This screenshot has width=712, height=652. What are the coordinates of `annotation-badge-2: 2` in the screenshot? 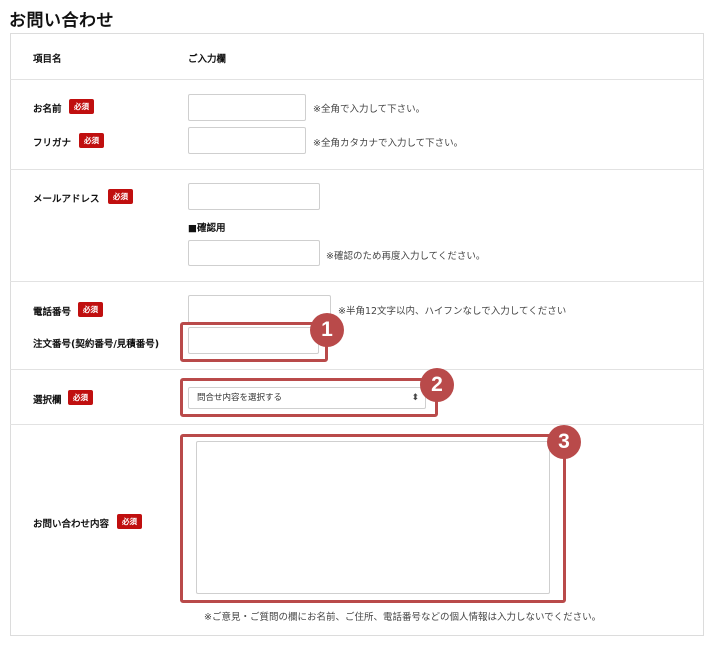 It's located at (437, 385).